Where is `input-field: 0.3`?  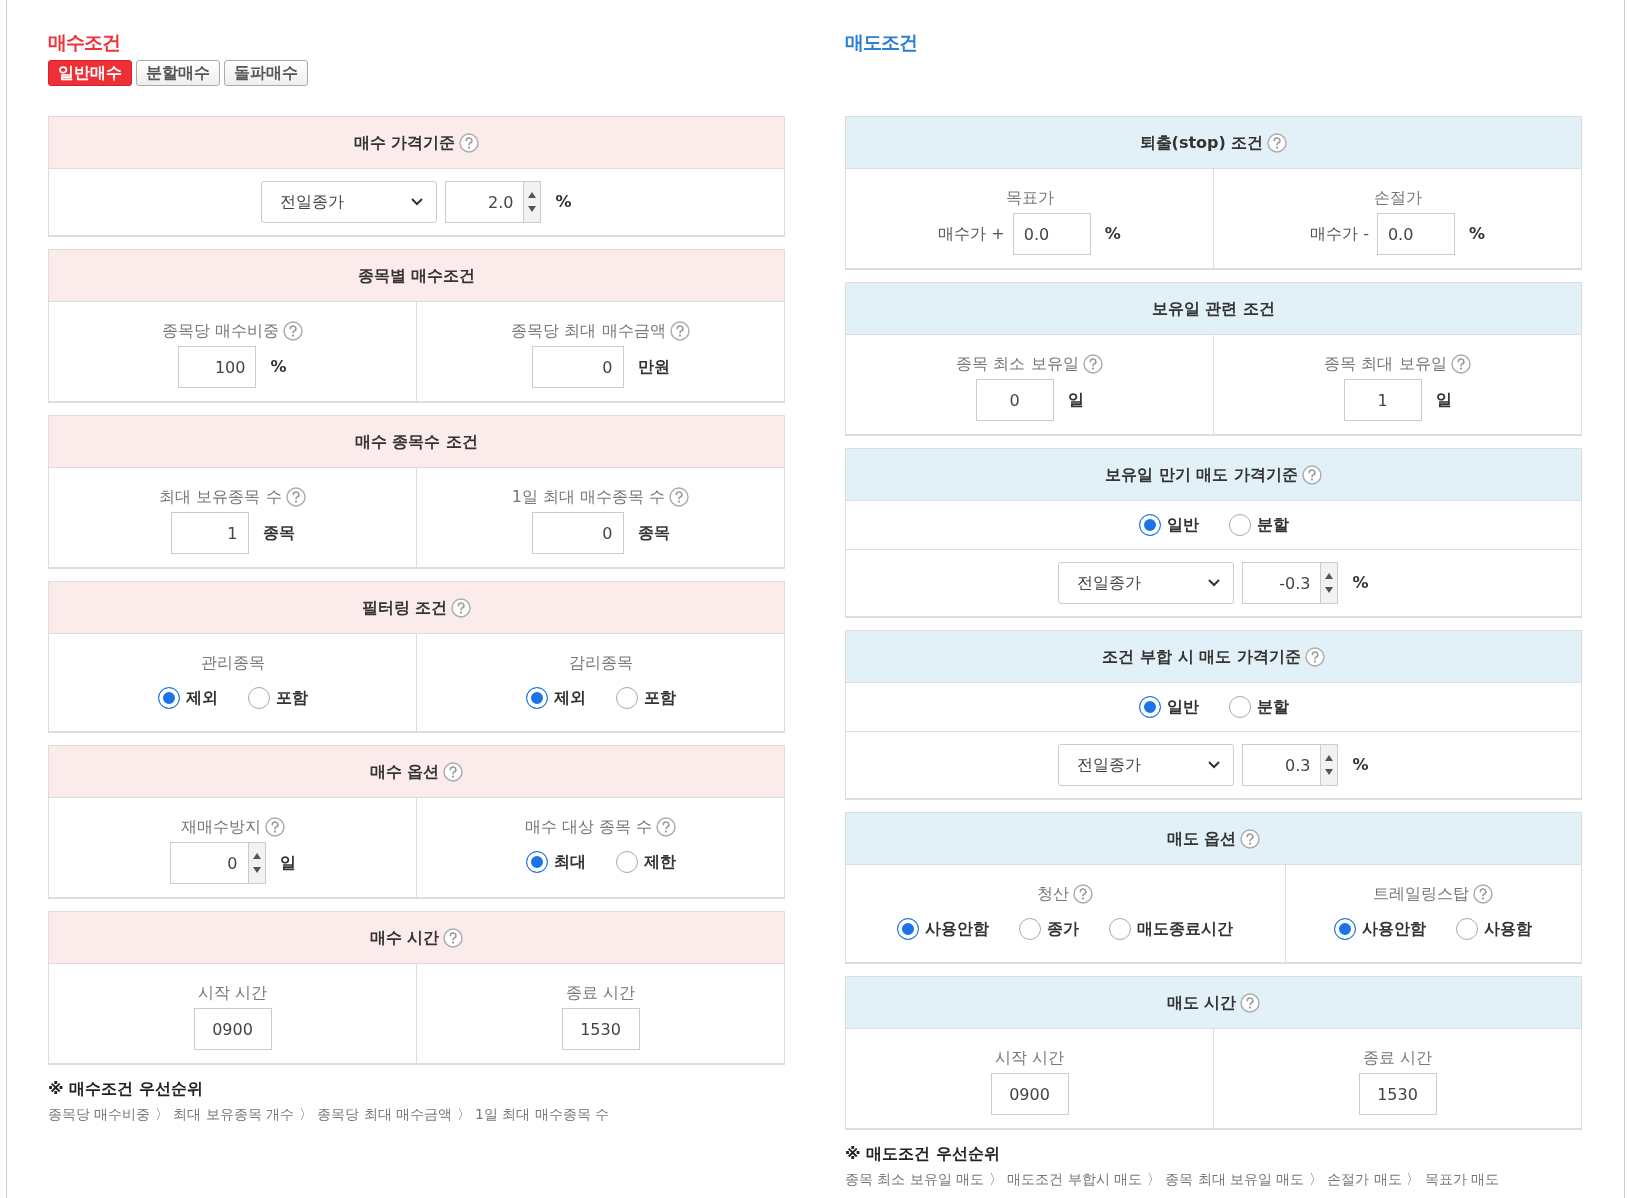
input-field: 0.3 is located at coordinates (1281, 765).